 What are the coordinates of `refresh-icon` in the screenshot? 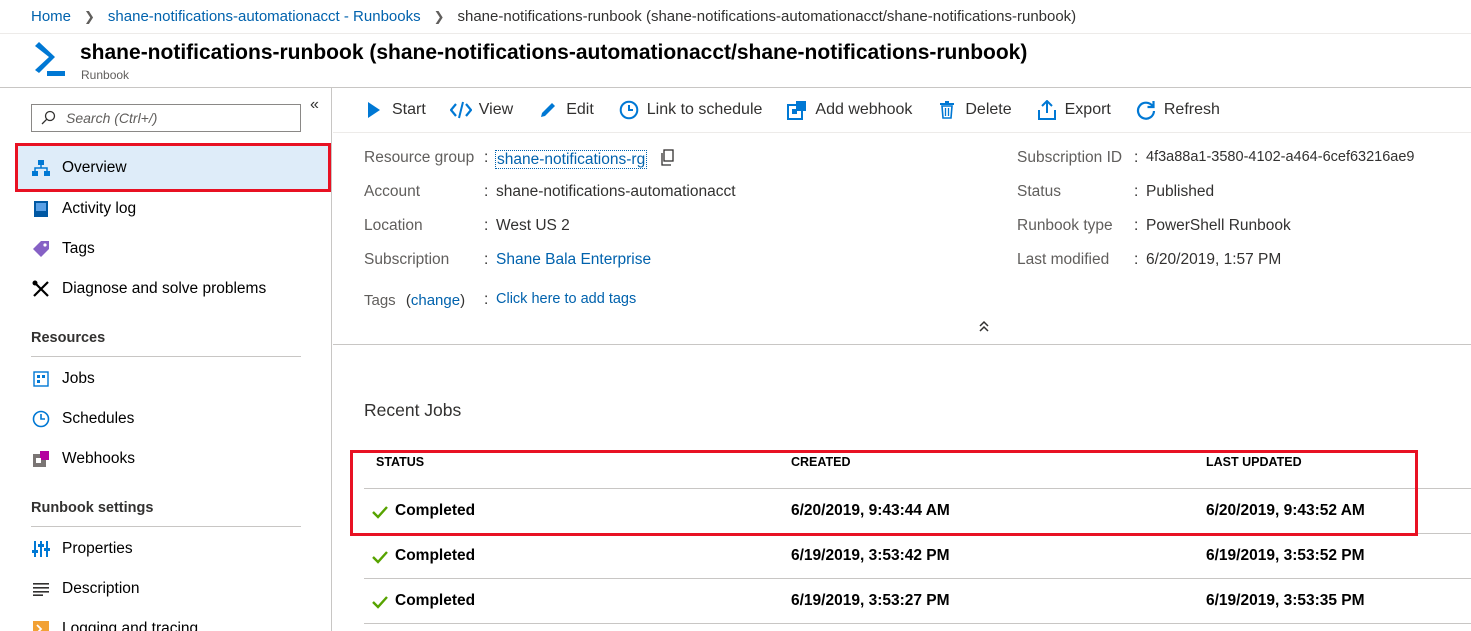 It's located at (1146, 110).